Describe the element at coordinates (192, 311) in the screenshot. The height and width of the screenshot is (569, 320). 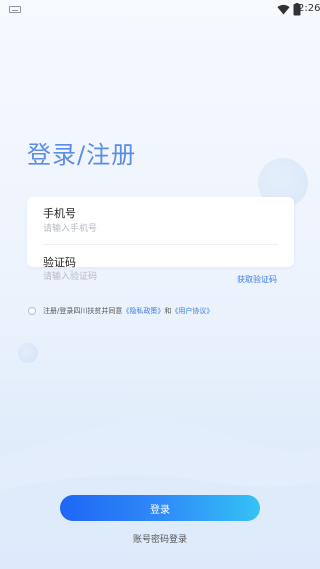
I see `user-agreement-link: 《用户协议》` at that location.